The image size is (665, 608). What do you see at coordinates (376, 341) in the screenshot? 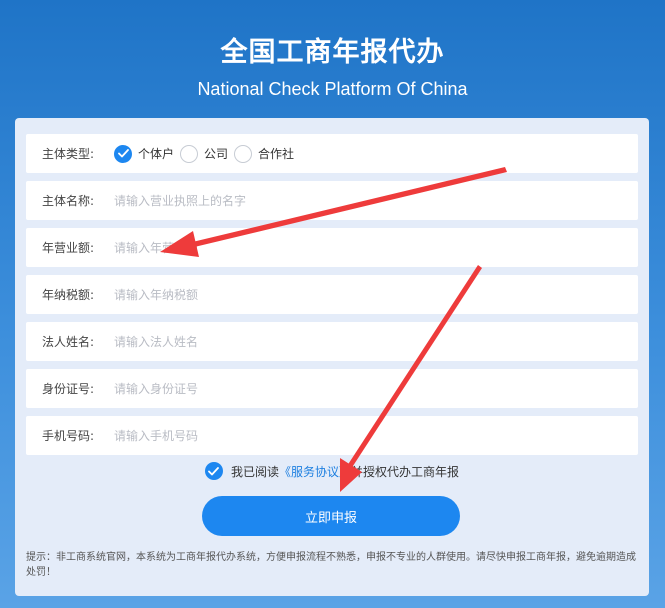
I see `legal-person-input` at bounding box center [376, 341].